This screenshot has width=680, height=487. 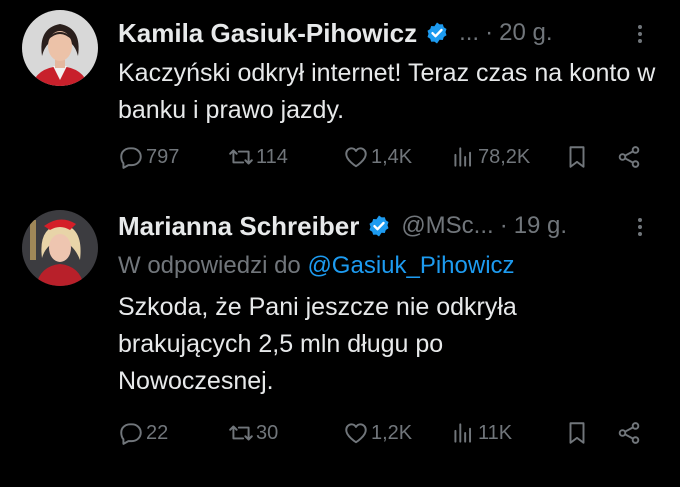 What do you see at coordinates (504, 156) in the screenshot?
I see `views-count: 78,2K` at bounding box center [504, 156].